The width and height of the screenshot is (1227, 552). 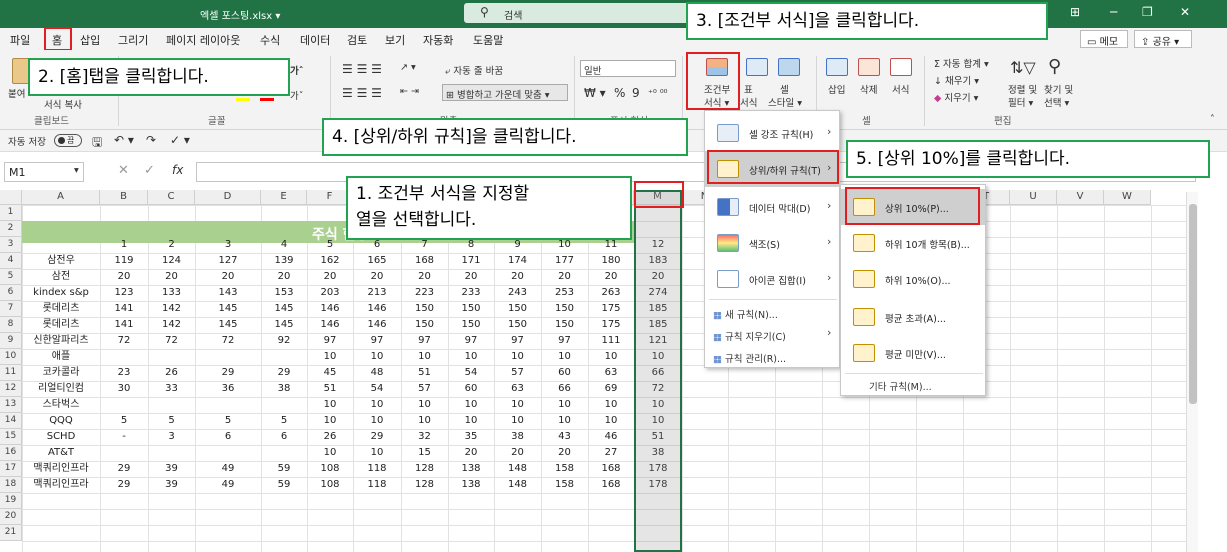 I want to click on table-cell: 54, so click(x=377, y=389).